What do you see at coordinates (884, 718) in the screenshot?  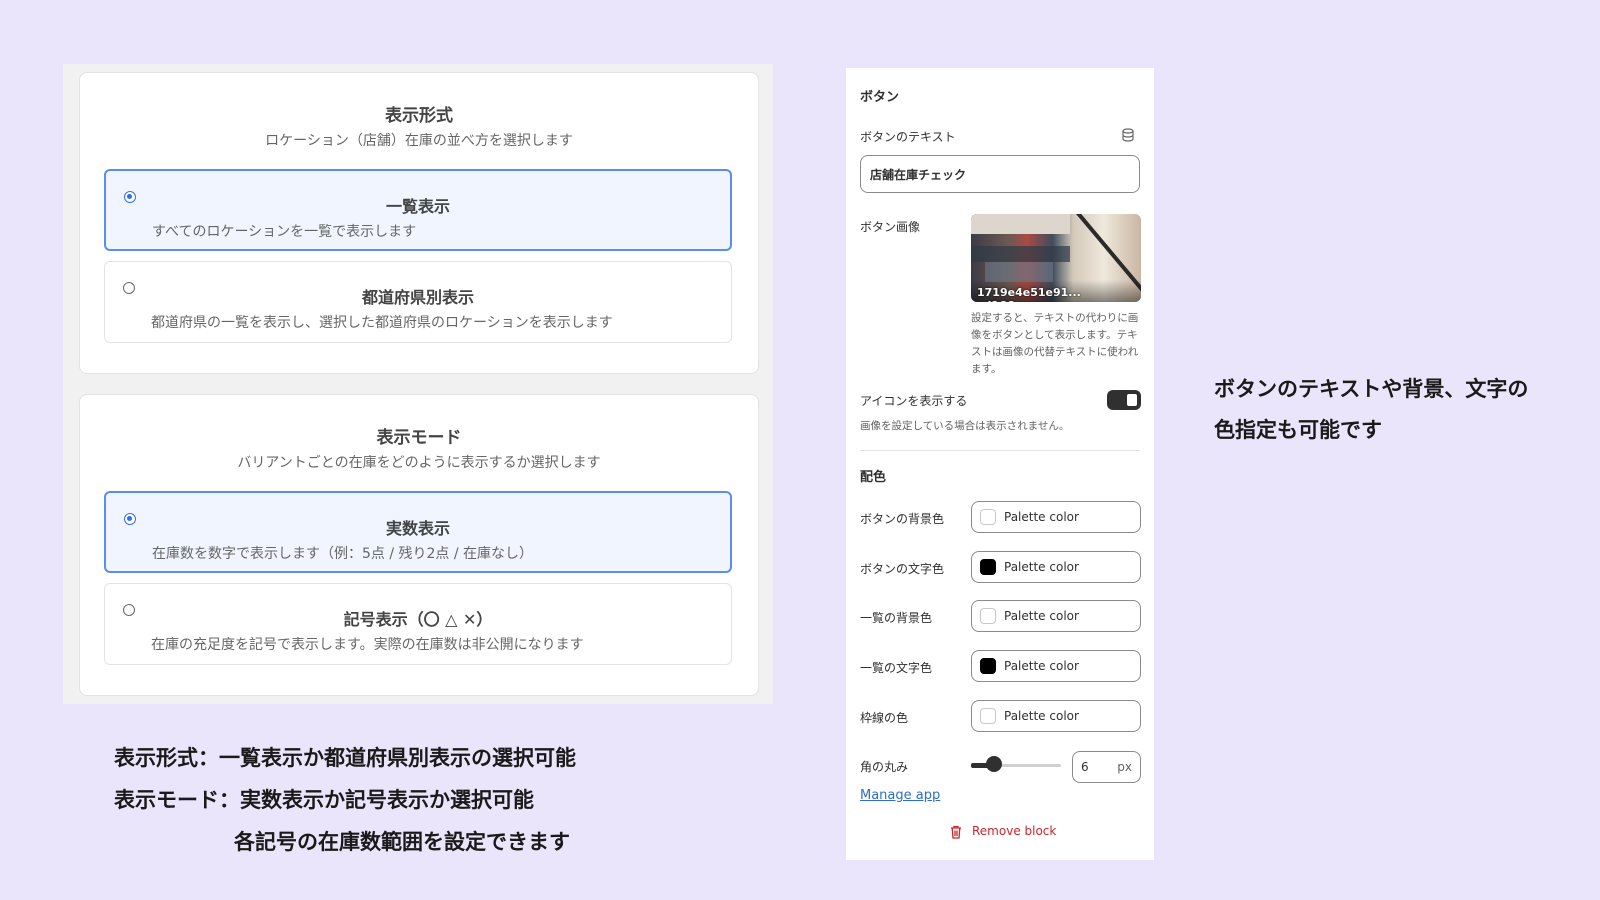 I see `color-label: 枠線の色` at bounding box center [884, 718].